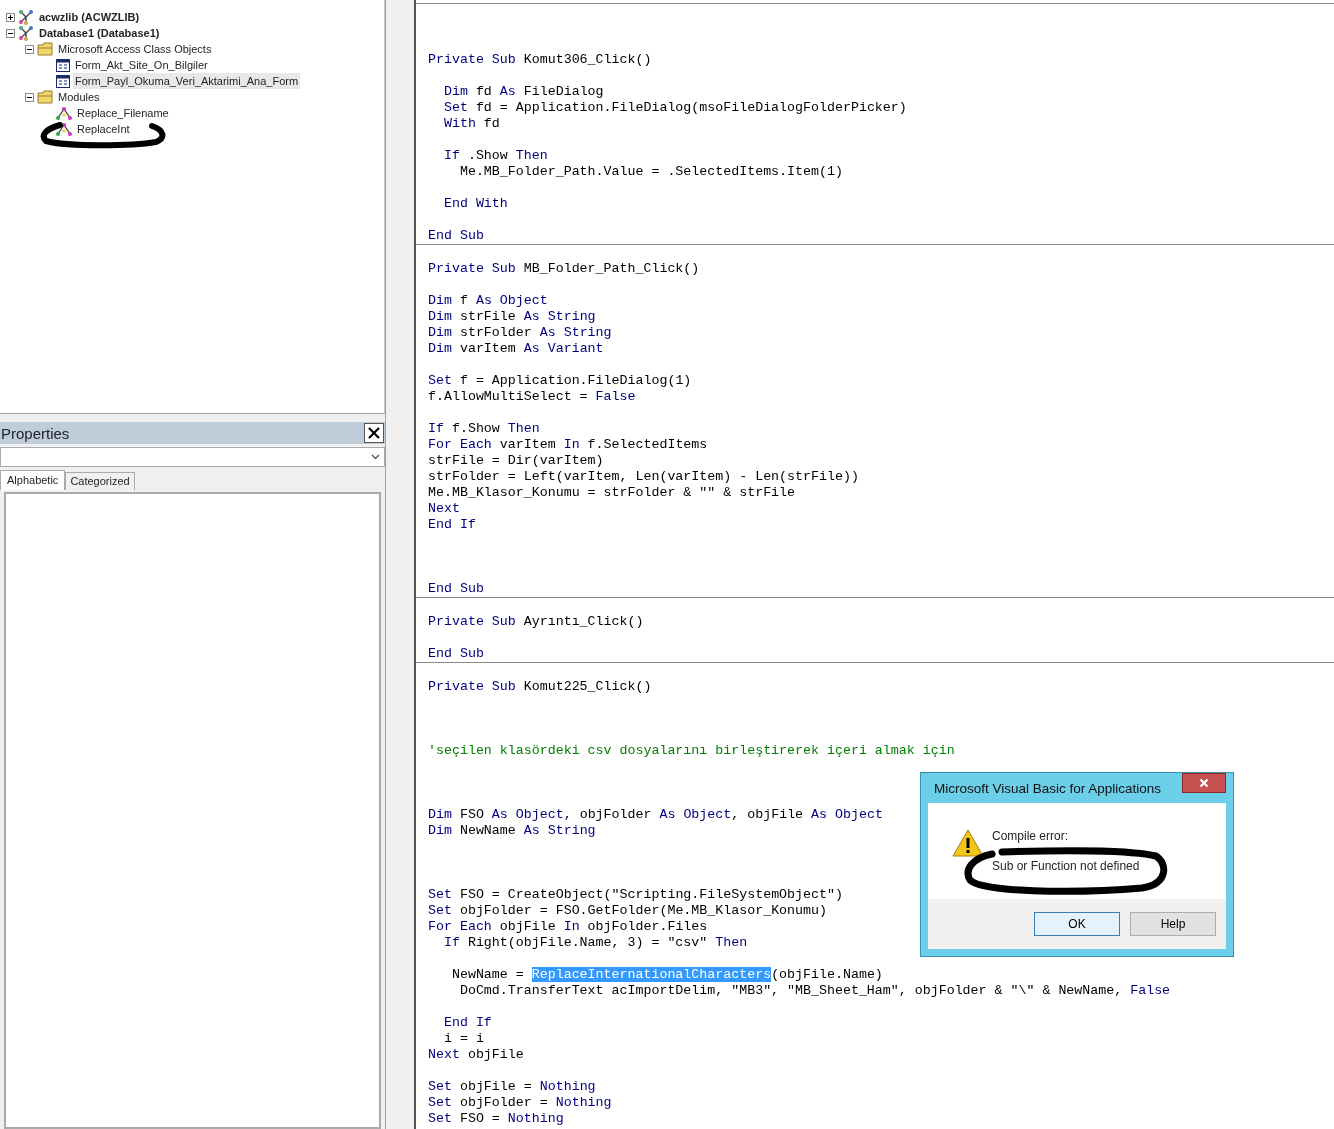  Describe the element at coordinates (1031, 836) in the screenshot. I see `error-heading: Compile error:` at that location.